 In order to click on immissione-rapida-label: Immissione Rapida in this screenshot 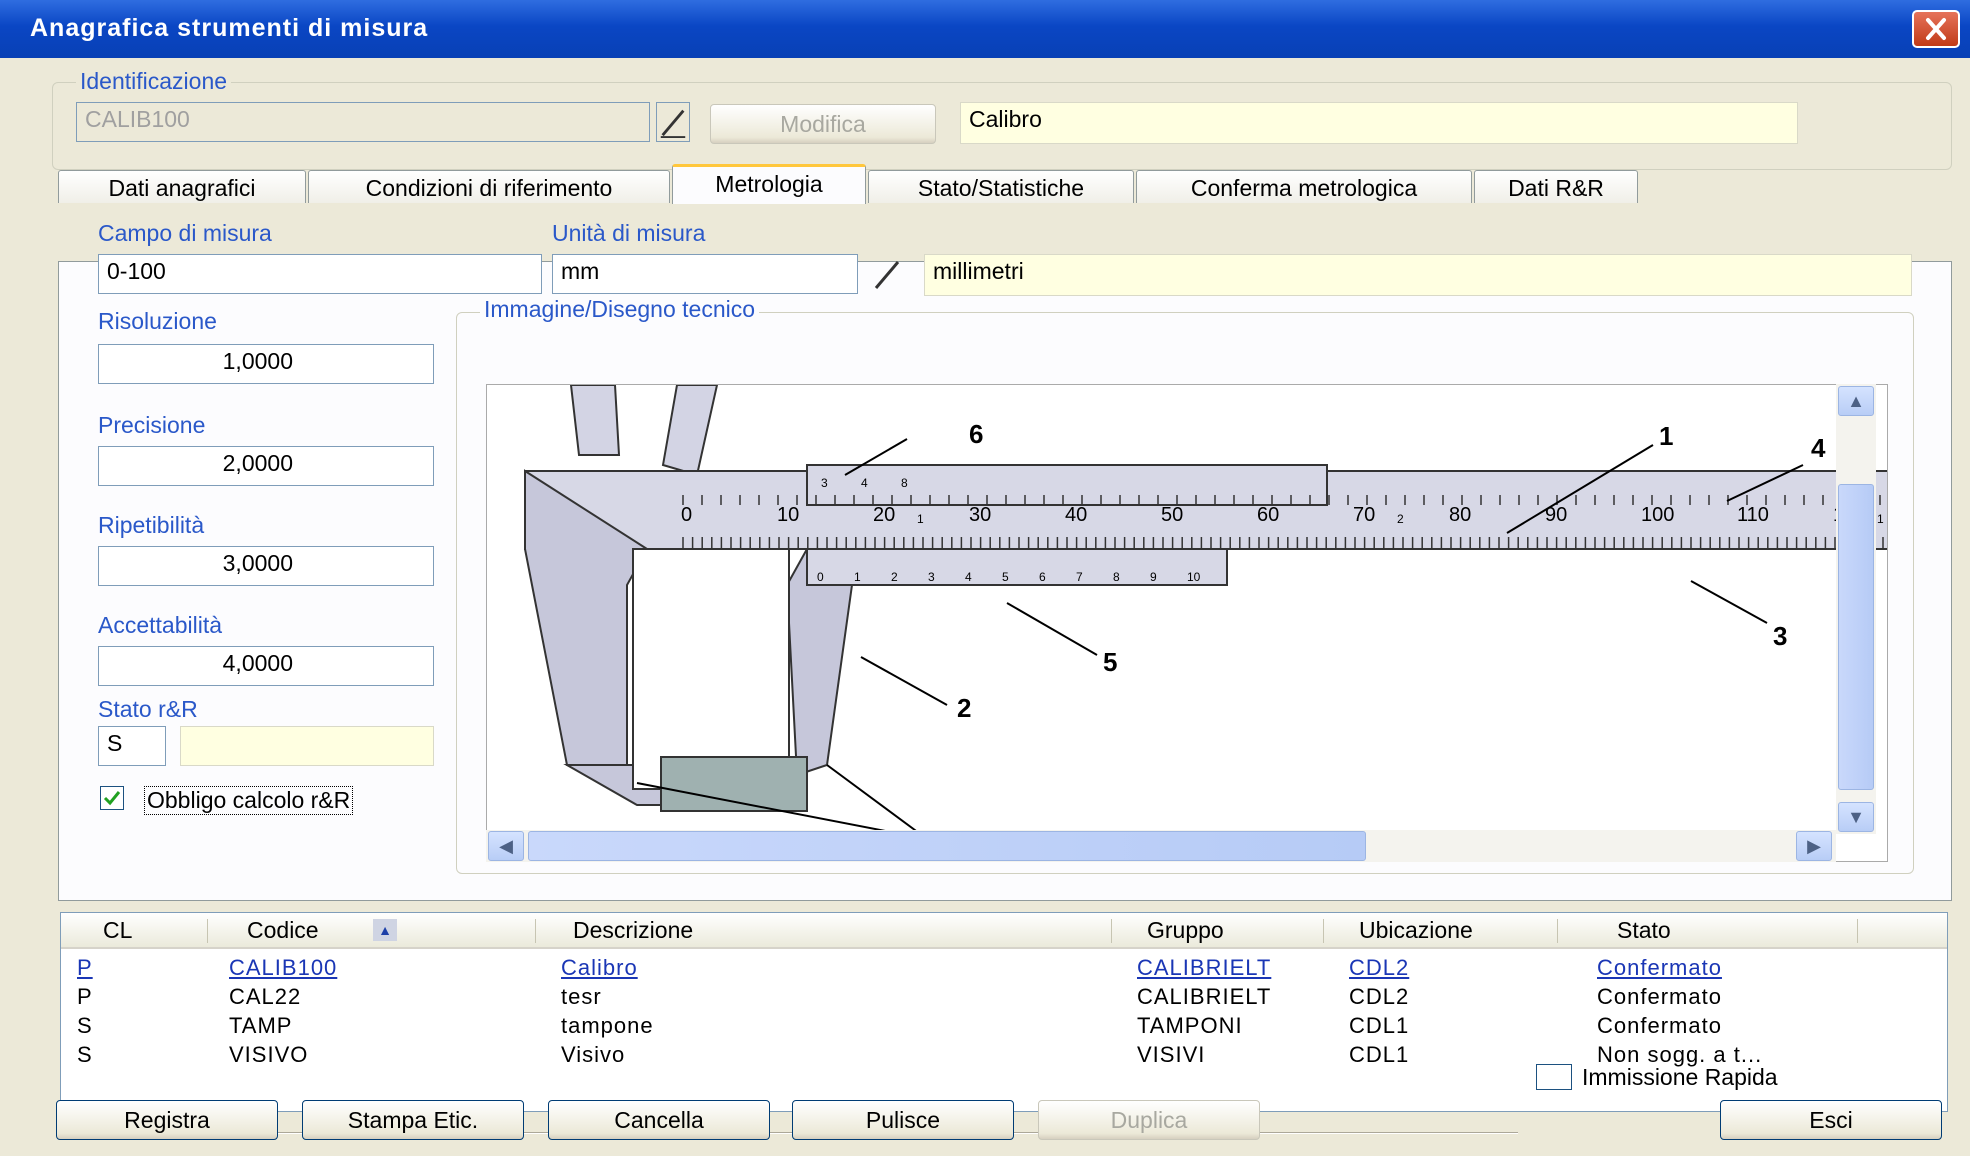, I will do `click(1680, 1077)`.